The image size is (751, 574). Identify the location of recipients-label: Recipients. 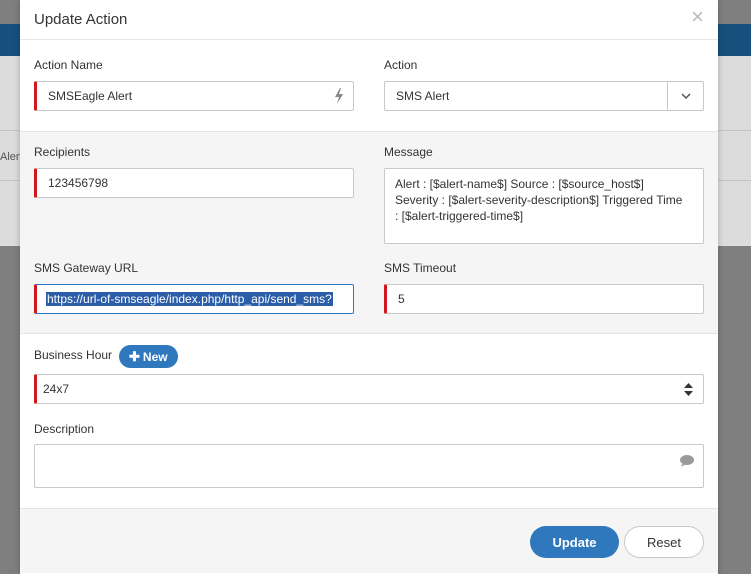
(62, 152).